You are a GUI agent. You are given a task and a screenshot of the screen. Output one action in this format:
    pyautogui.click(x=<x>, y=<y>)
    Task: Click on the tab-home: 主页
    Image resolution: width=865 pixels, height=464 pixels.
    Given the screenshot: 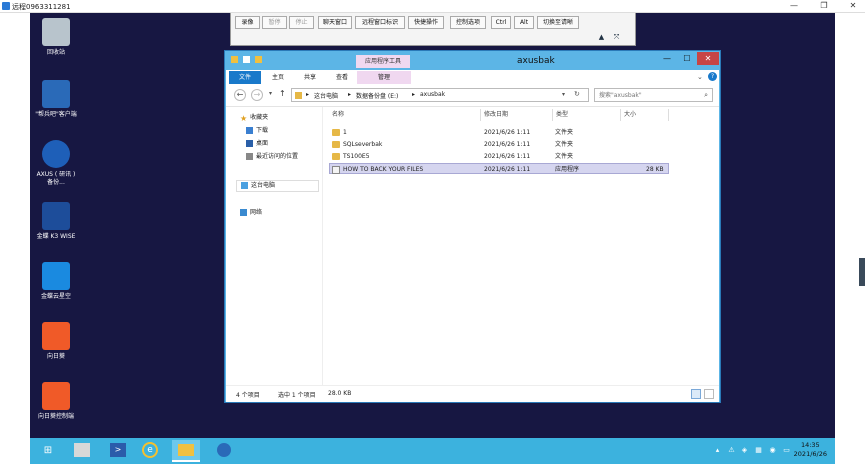 What is the action you would take?
    pyautogui.click(x=278, y=77)
    